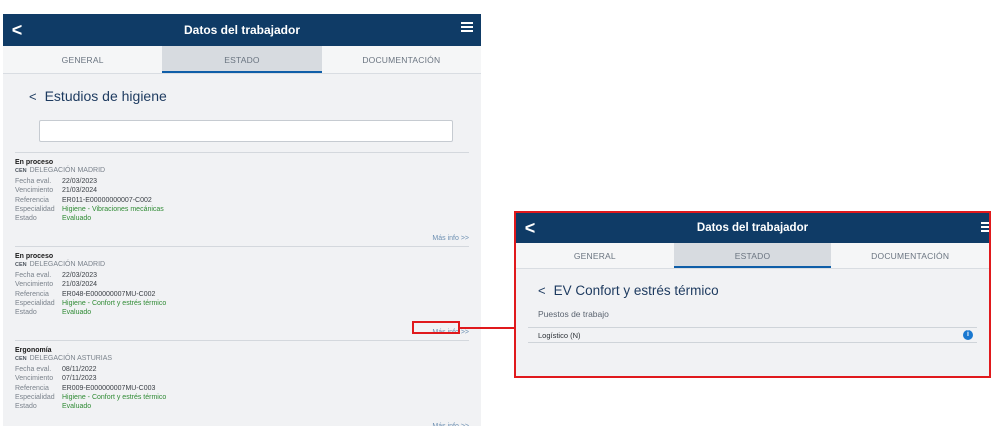 The height and width of the screenshot is (426, 991). Describe the element at coordinates (105, 96) in the screenshot. I see `section-title: Estudios de higiene` at that location.